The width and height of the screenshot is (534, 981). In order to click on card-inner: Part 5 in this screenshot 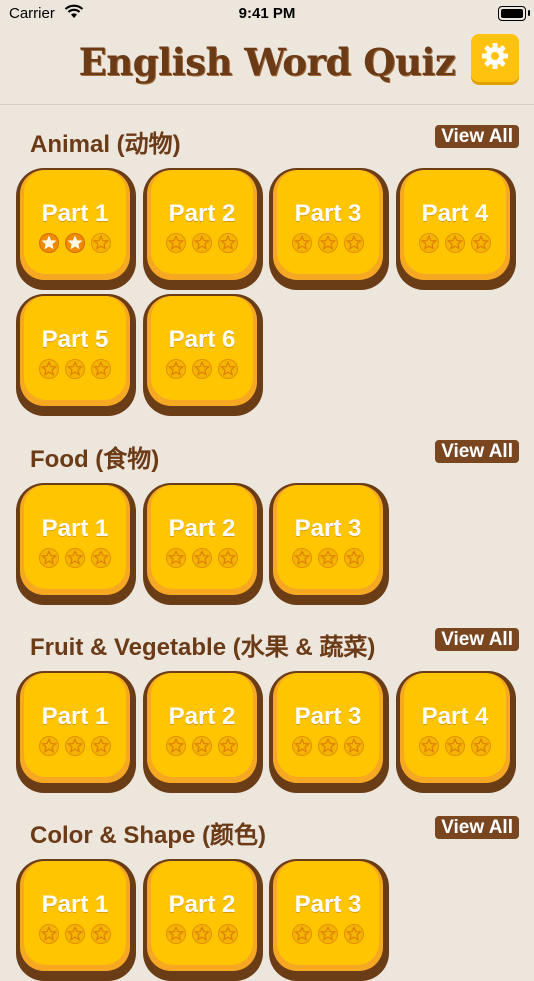, I will do `click(75, 351)`.